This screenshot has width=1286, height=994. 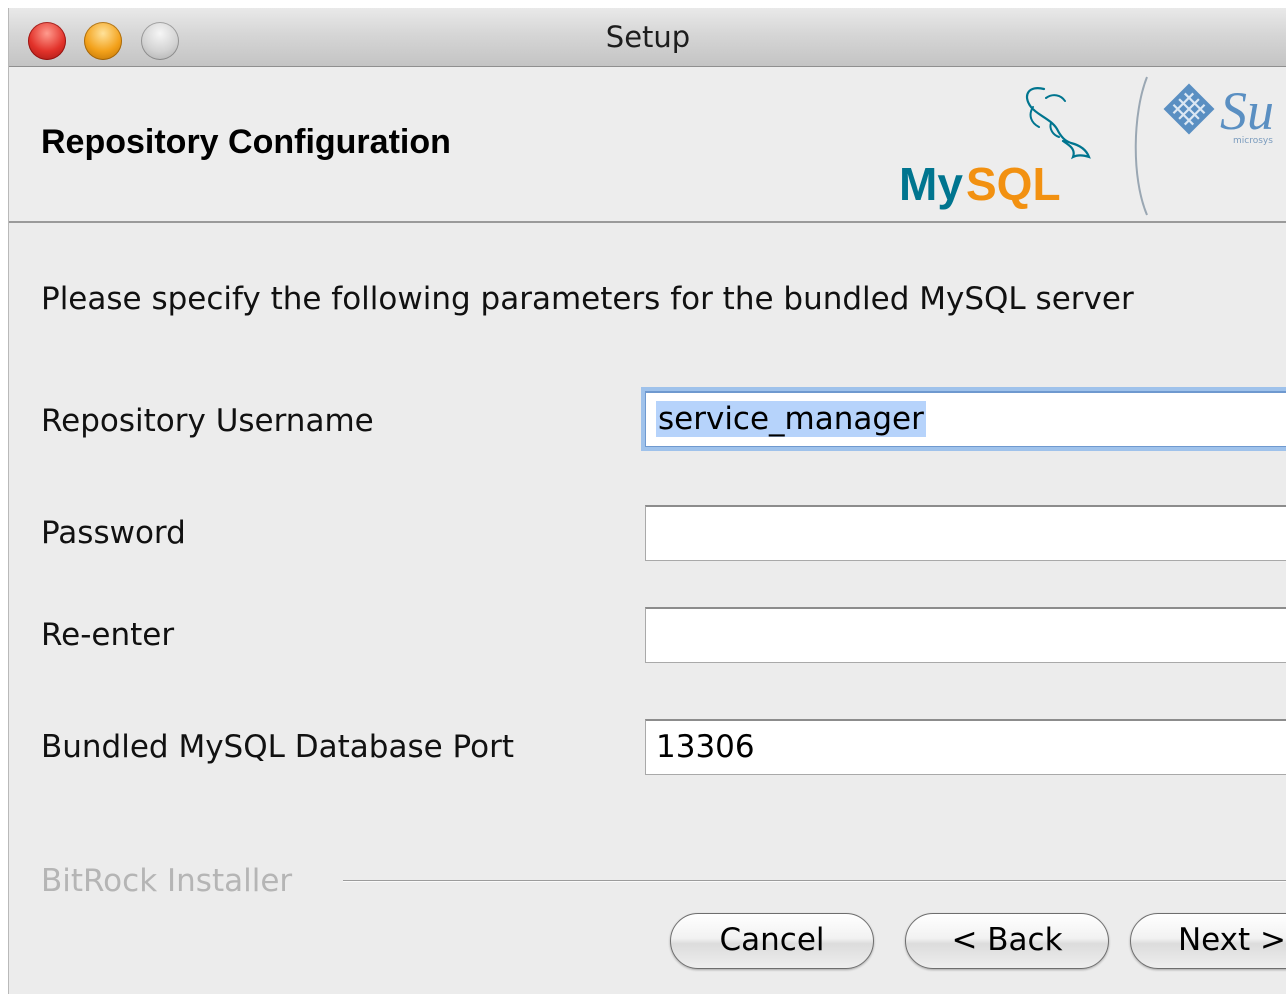 What do you see at coordinates (931, 184) in the screenshot?
I see `mysql-wordmark: My` at bounding box center [931, 184].